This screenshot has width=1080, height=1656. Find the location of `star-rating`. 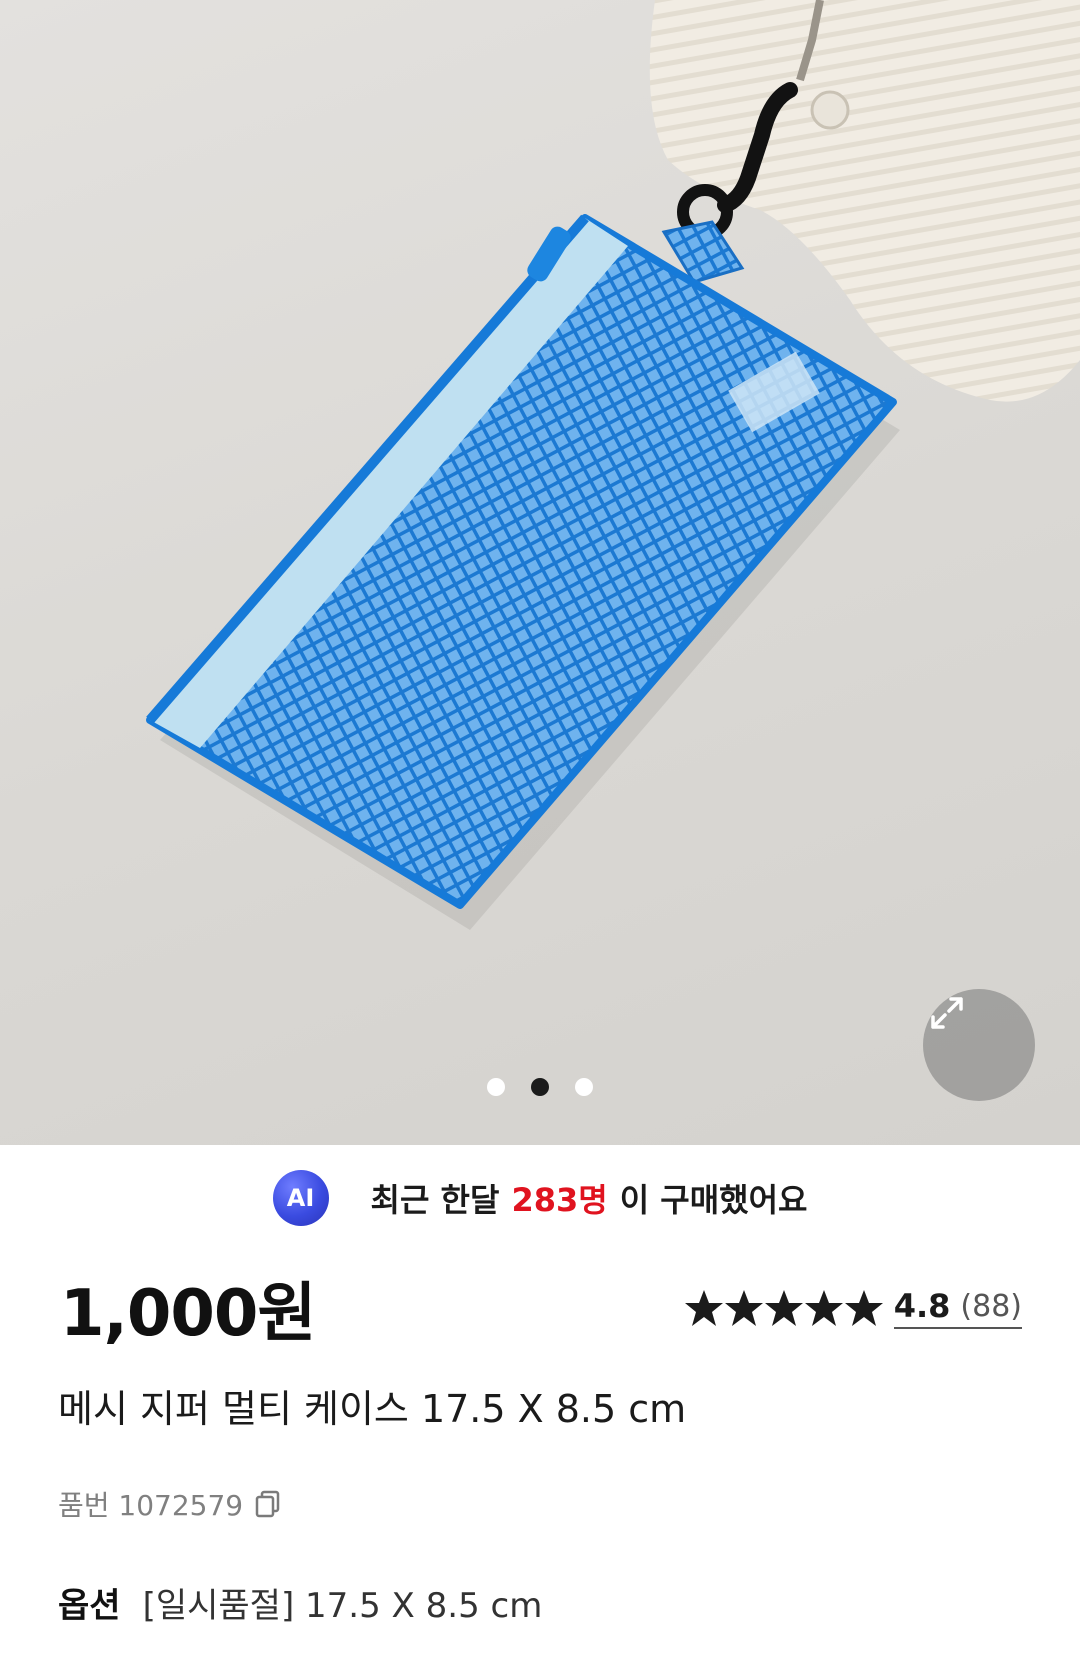

star-rating is located at coordinates (784, 1308).